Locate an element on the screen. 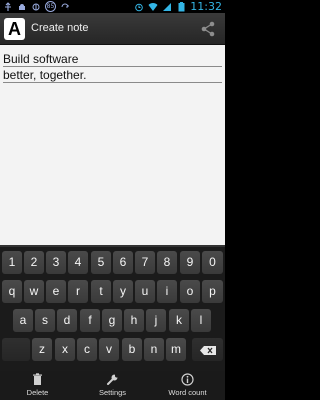 The image size is (320, 400). key-7: 7 is located at coordinates (145, 262).